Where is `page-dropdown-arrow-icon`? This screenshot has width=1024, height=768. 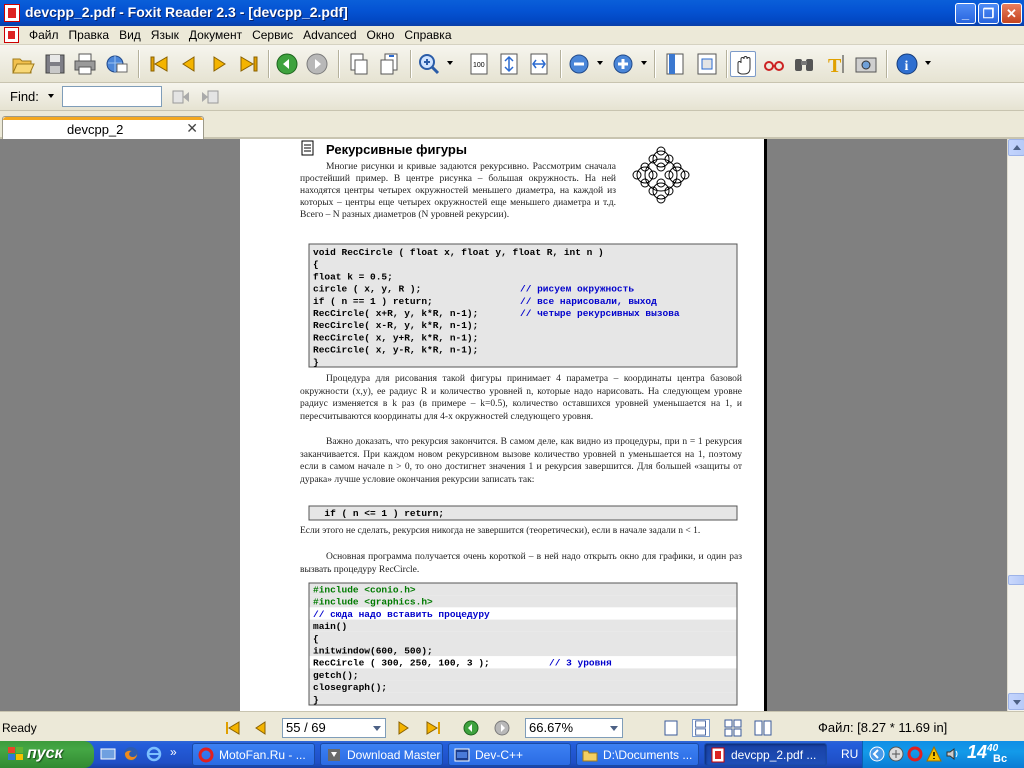 page-dropdown-arrow-icon is located at coordinates (376, 728).